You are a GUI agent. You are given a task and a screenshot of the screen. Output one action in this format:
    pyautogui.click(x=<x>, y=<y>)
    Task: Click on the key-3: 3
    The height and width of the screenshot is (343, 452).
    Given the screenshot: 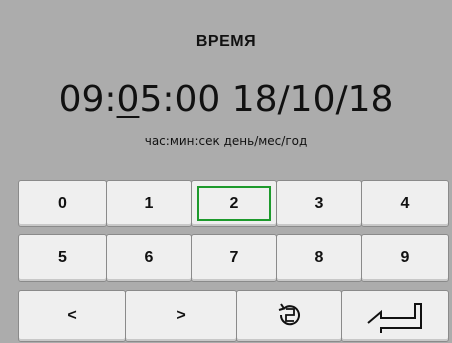 What is the action you would take?
    pyautogui.click(x=319, y=203)
    